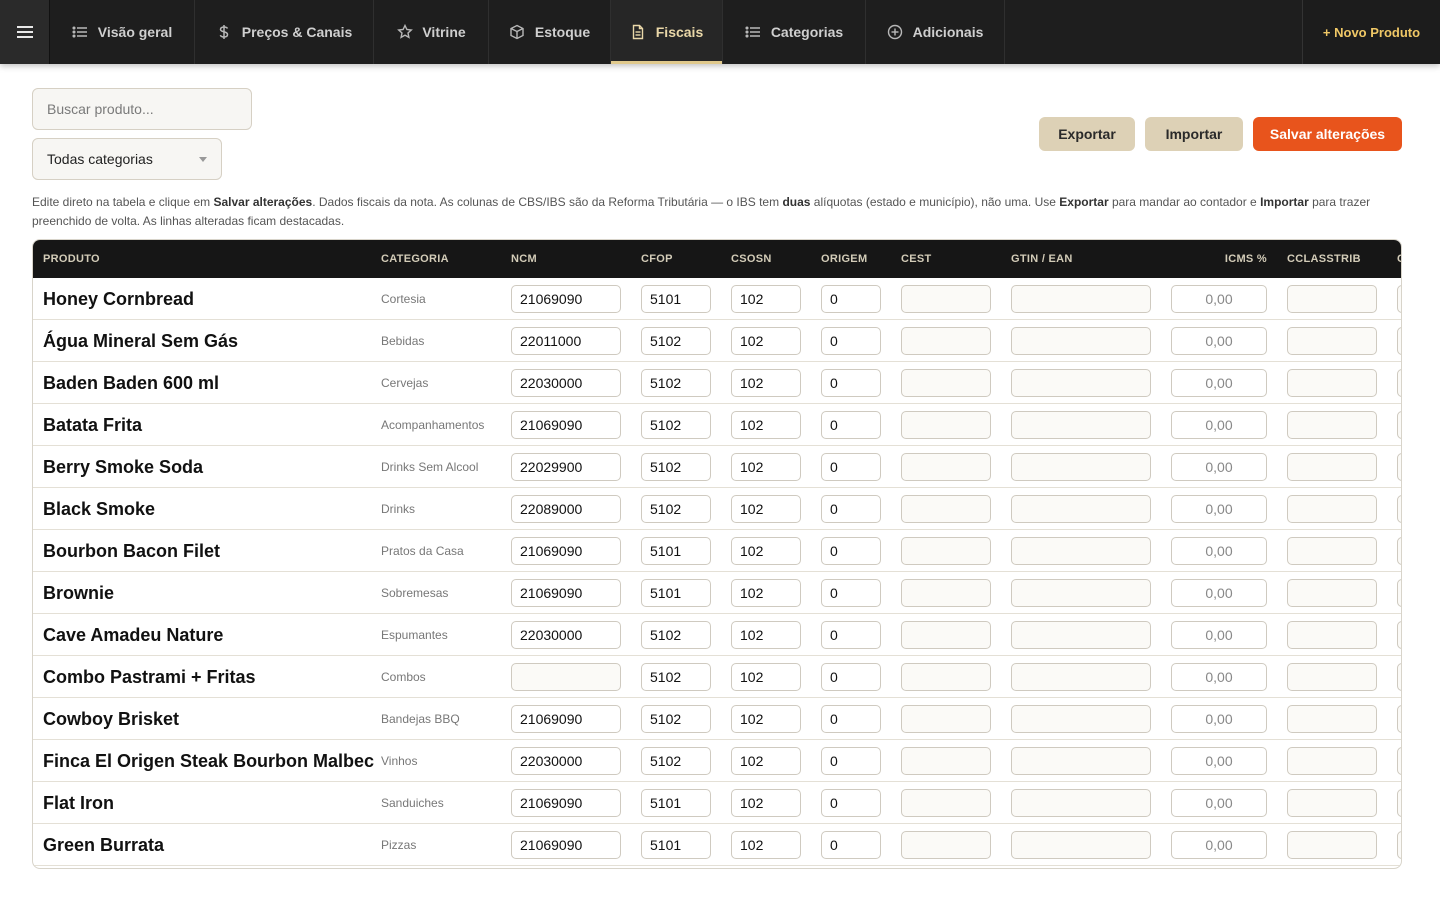 This screenshot has width=1440, height=900. What do you see at coordinates (1194, 134) in the screenshot?
I see `import-button: Importar` at bounding box center [1194, 134].